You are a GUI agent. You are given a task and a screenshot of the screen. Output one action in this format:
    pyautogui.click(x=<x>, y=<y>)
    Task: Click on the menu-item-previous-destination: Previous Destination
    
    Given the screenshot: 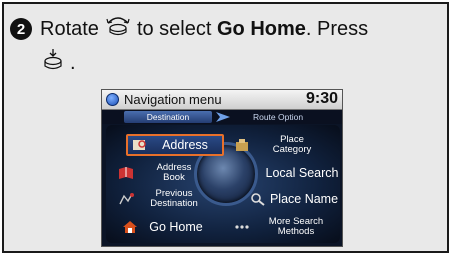 What is the action you would take?
    pyautogui.click(x=164, y=199)
    